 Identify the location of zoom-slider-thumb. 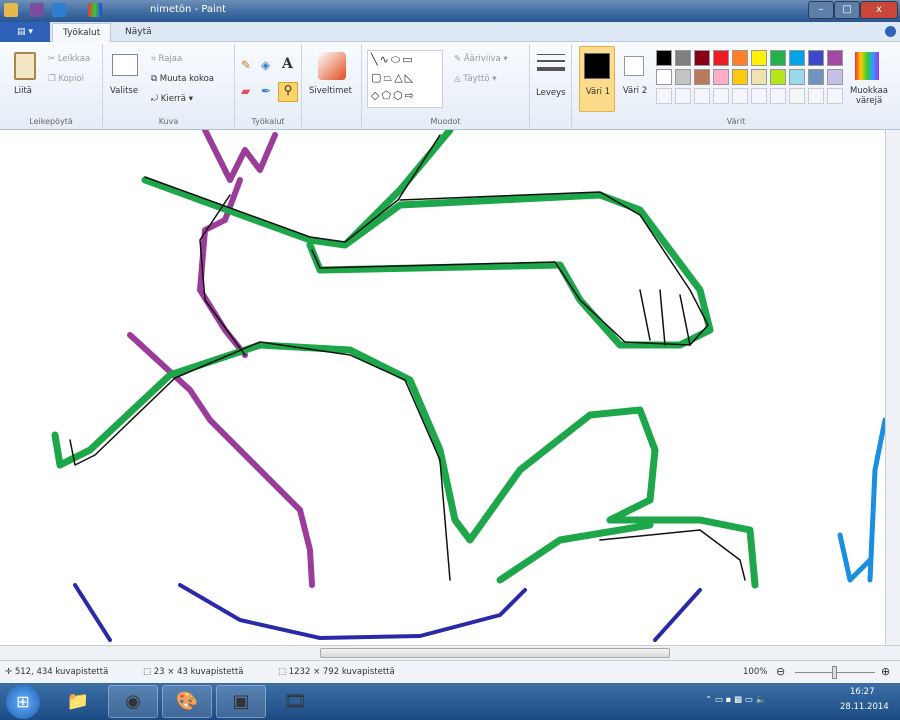
(834, 672).